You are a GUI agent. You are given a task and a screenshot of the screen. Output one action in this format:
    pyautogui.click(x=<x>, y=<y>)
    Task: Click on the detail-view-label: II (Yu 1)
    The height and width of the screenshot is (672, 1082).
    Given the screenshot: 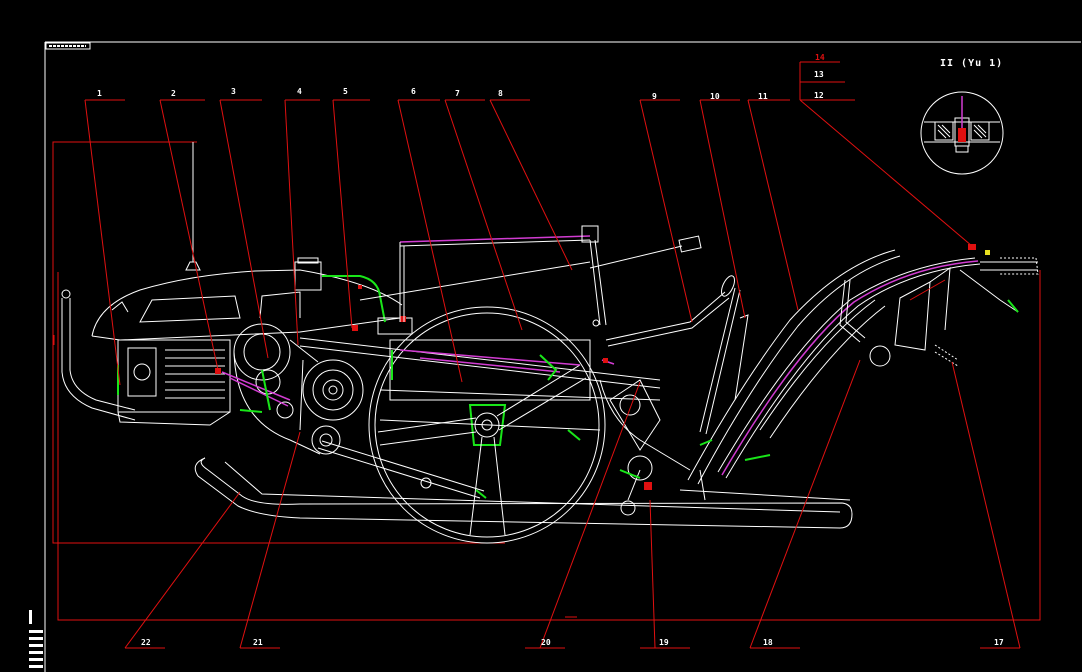 What is the action you would take?
    pyautogui.click(x=971, y=63)
    